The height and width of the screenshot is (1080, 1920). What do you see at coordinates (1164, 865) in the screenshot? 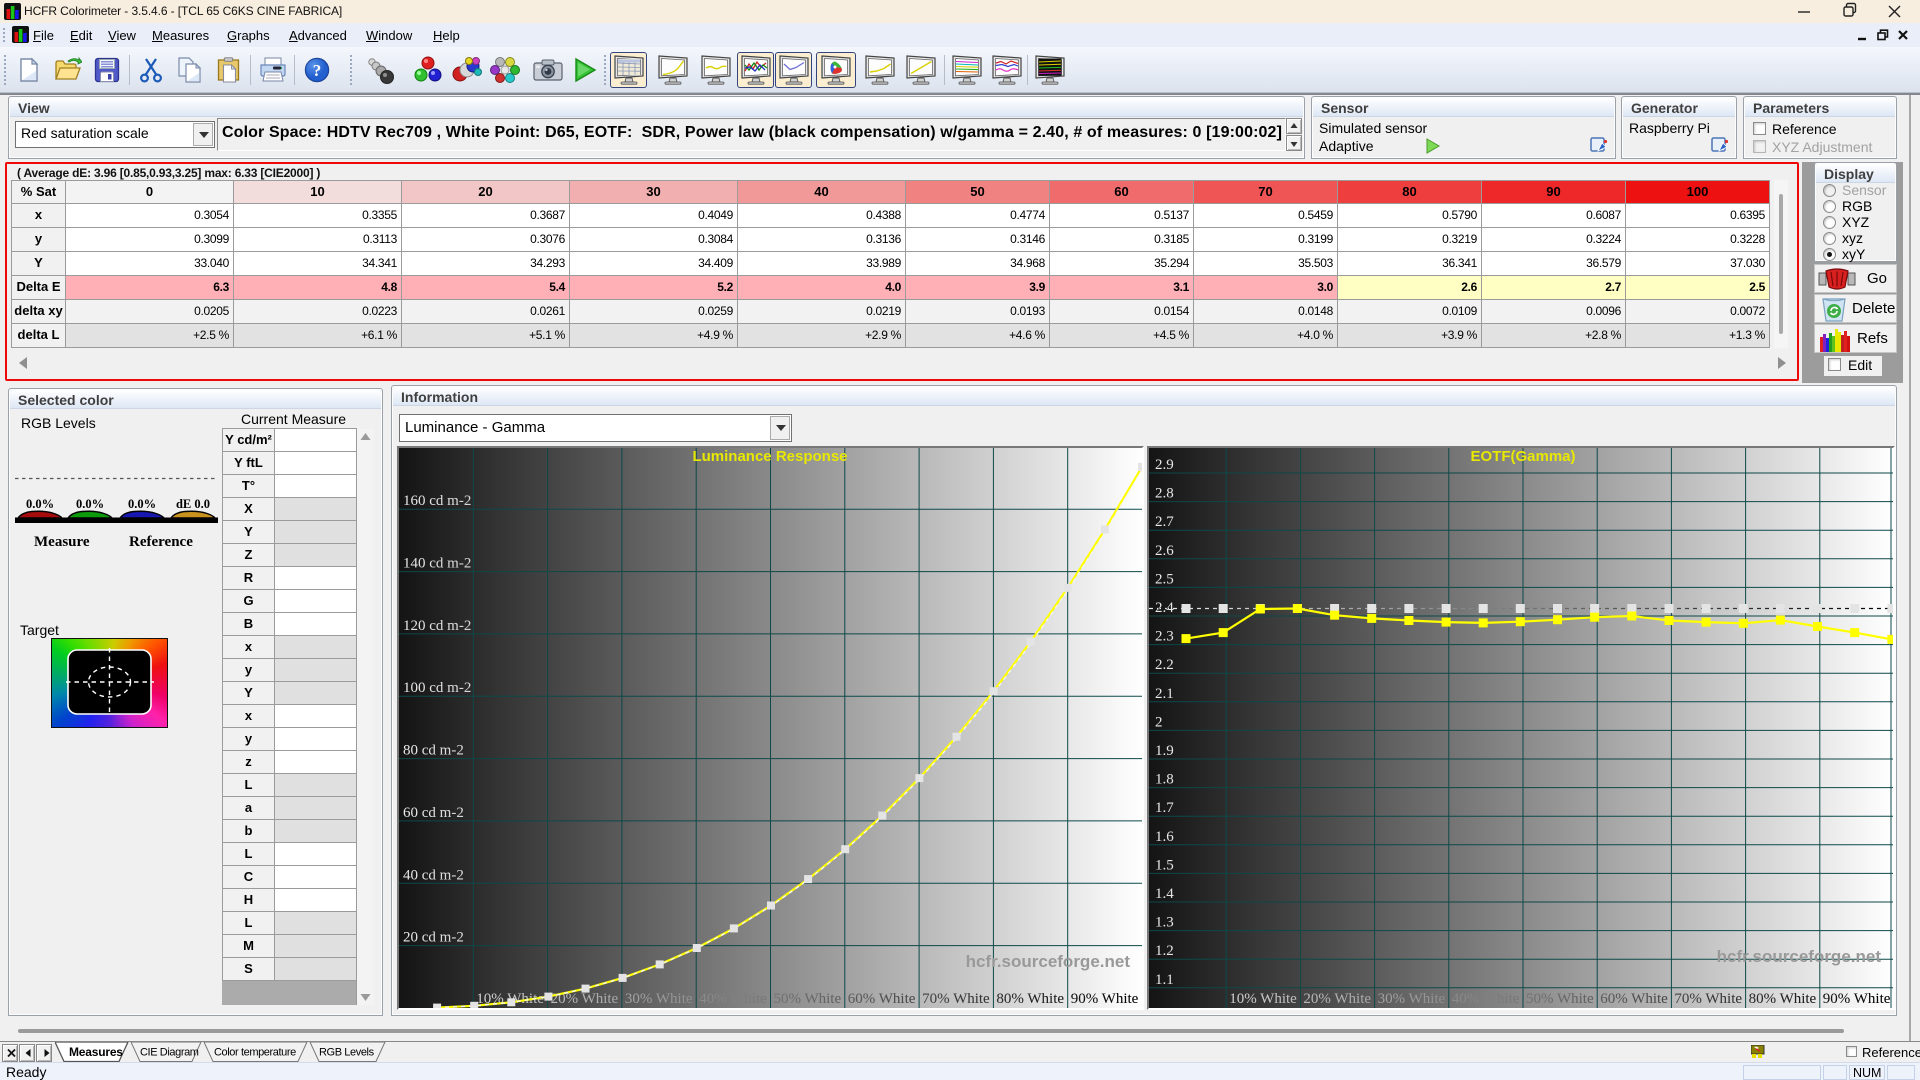
I see `svg-text: 1.5` at bounding box center [1164, 865].